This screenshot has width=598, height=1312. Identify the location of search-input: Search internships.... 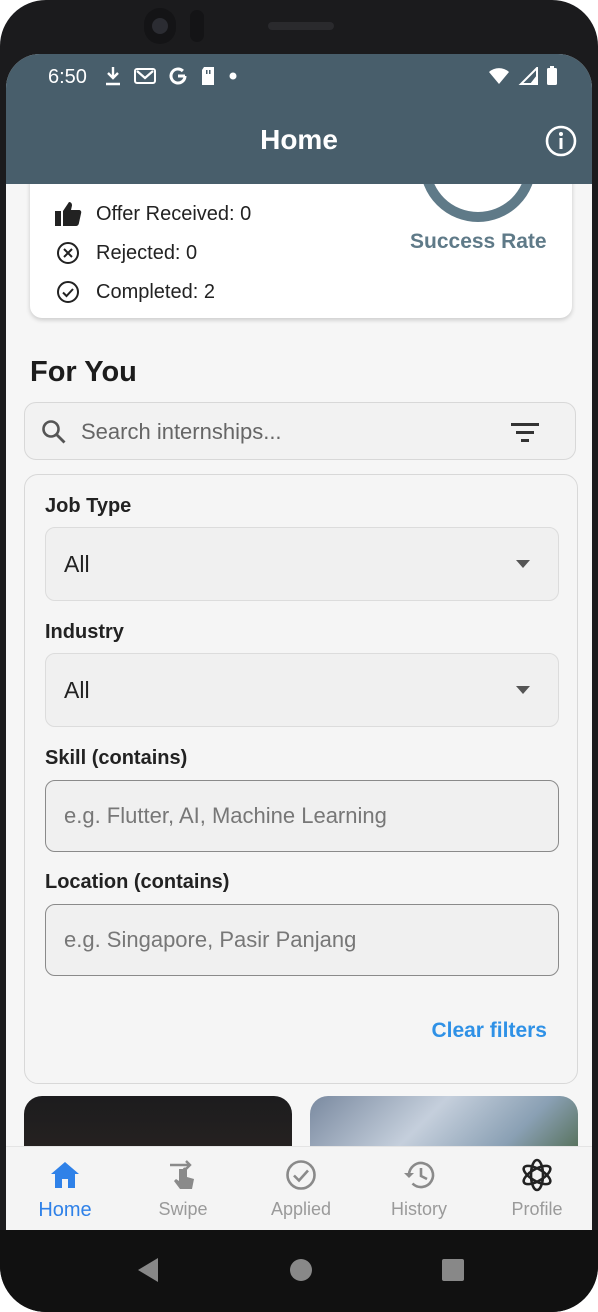
(181, 432).